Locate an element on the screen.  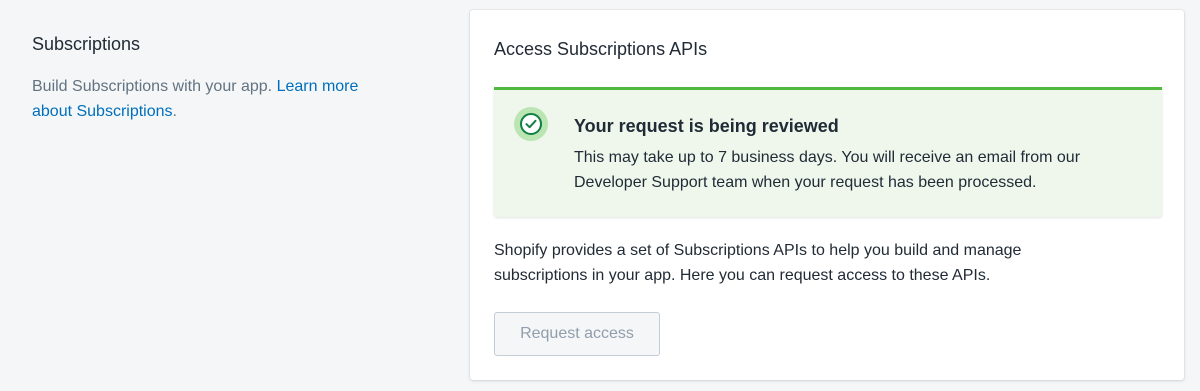
request-access-button: Request access is located at coordinates (577, 334).